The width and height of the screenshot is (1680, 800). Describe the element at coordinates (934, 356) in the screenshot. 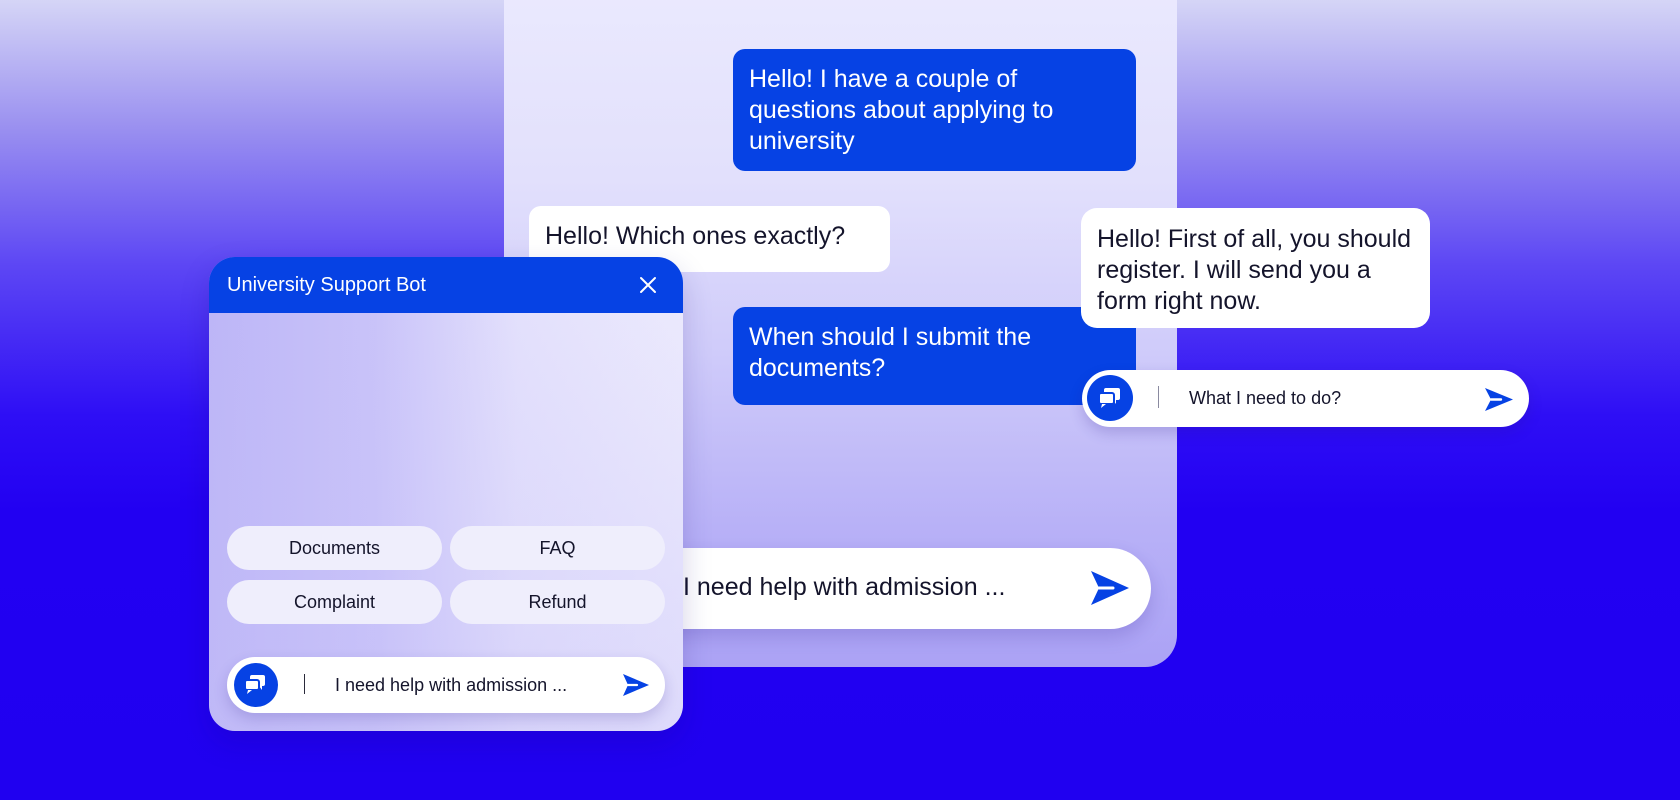

I see `user-message-bubble: When should I submit the documents?` at that location.